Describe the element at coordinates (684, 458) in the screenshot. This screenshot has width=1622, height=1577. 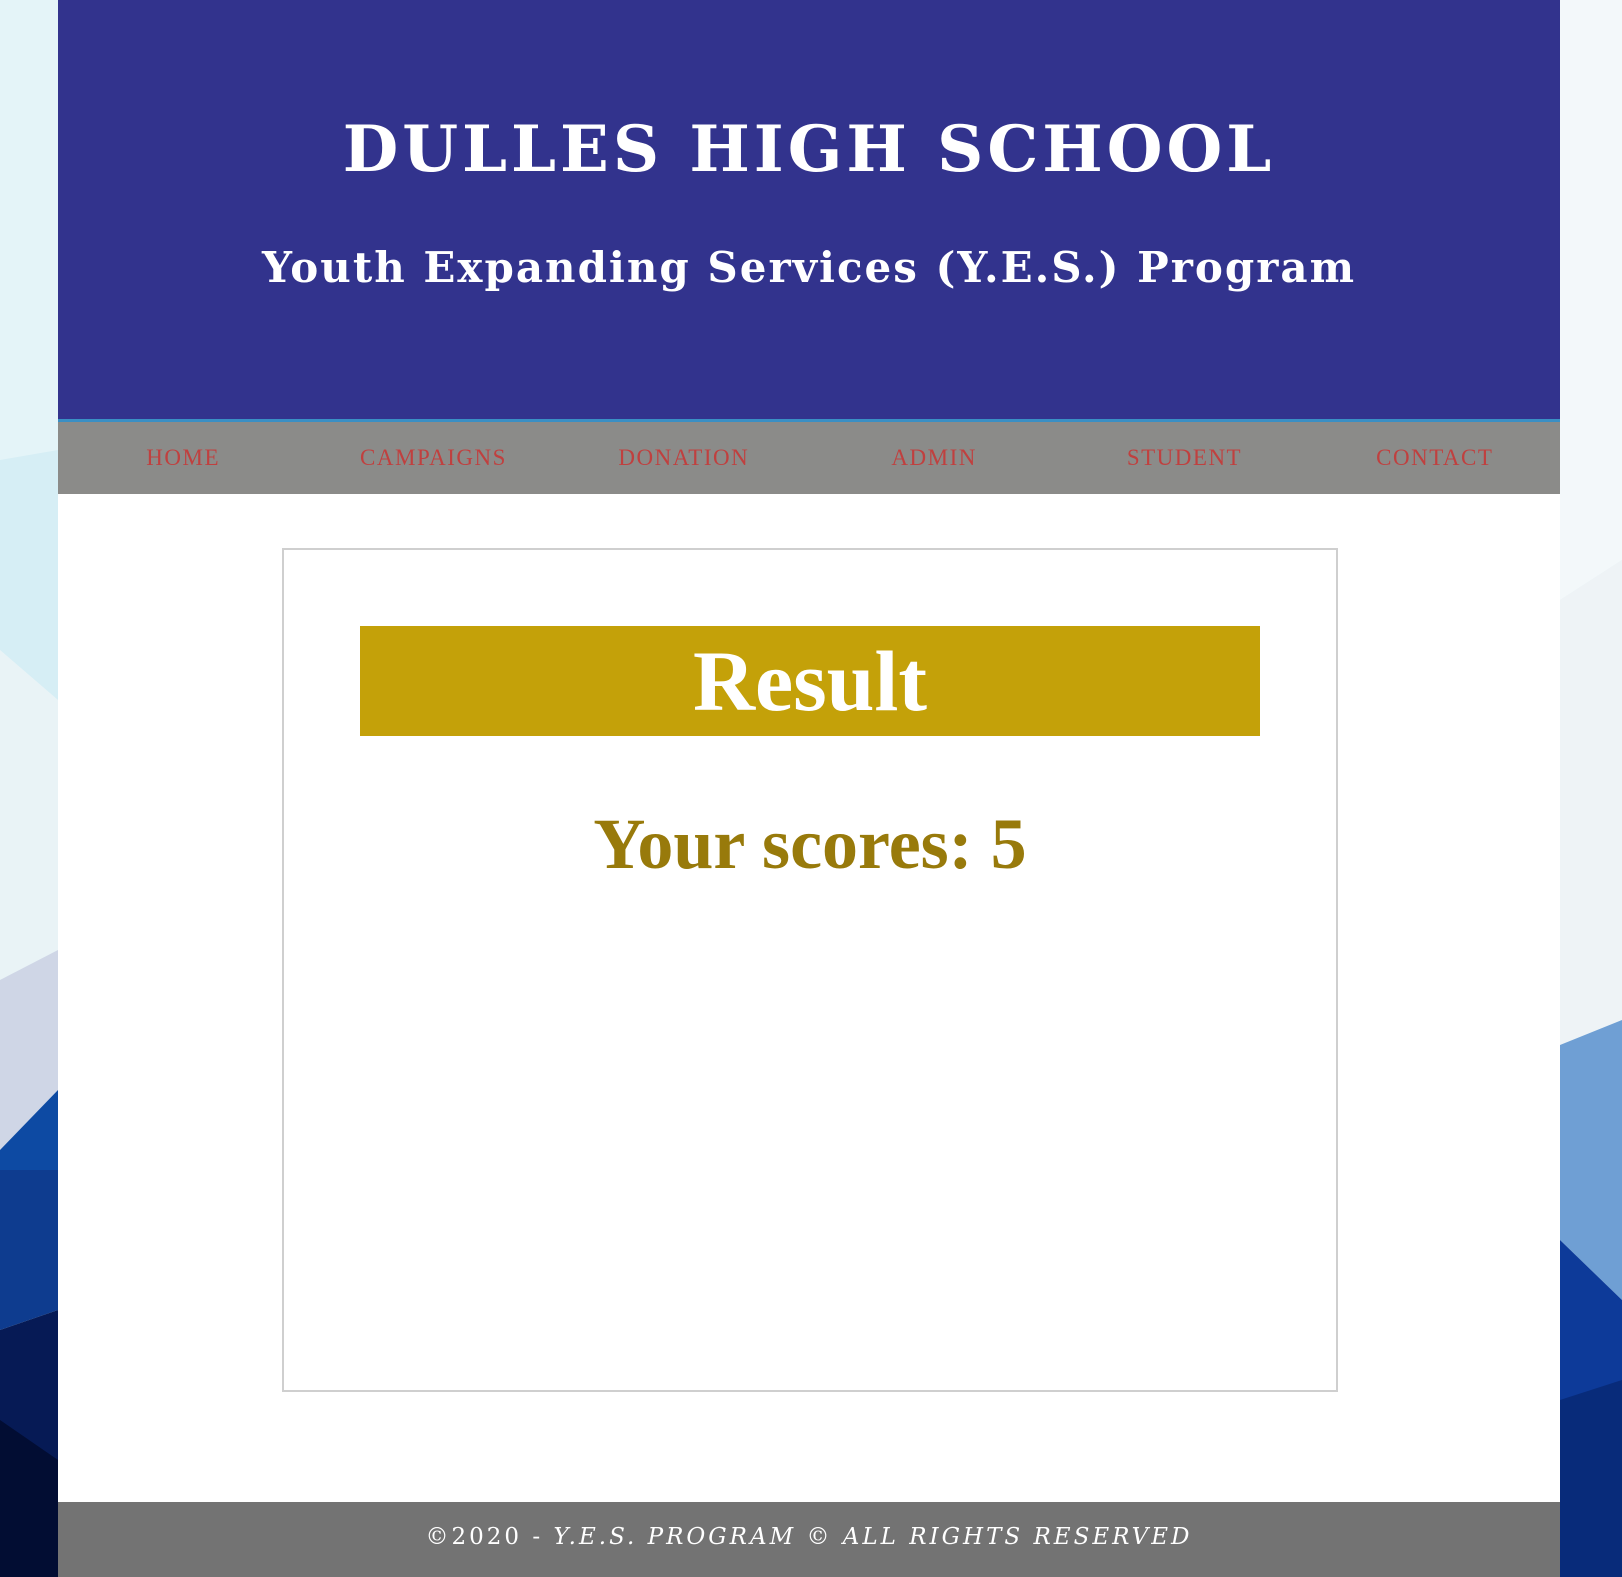
I see `nav-item-donation: DONATION` at that location.